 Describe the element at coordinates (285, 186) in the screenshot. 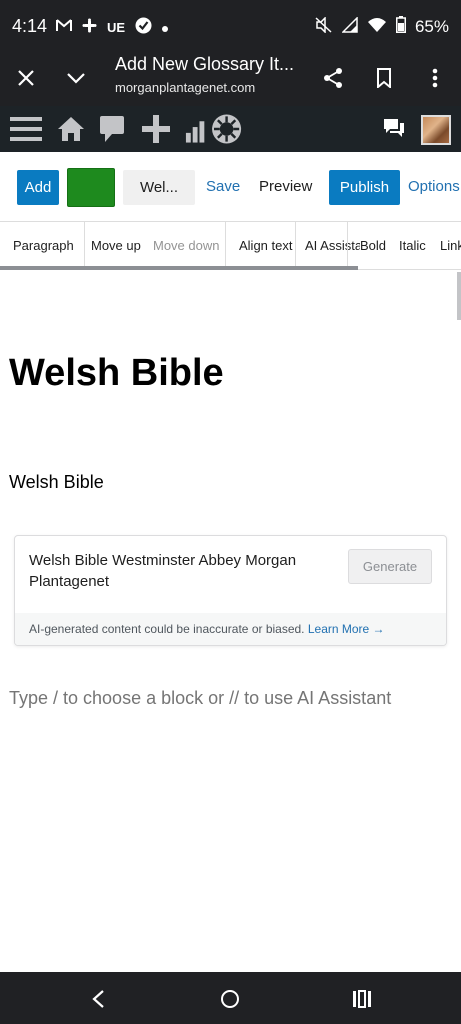

I see `preview-button: Preview` at that location.